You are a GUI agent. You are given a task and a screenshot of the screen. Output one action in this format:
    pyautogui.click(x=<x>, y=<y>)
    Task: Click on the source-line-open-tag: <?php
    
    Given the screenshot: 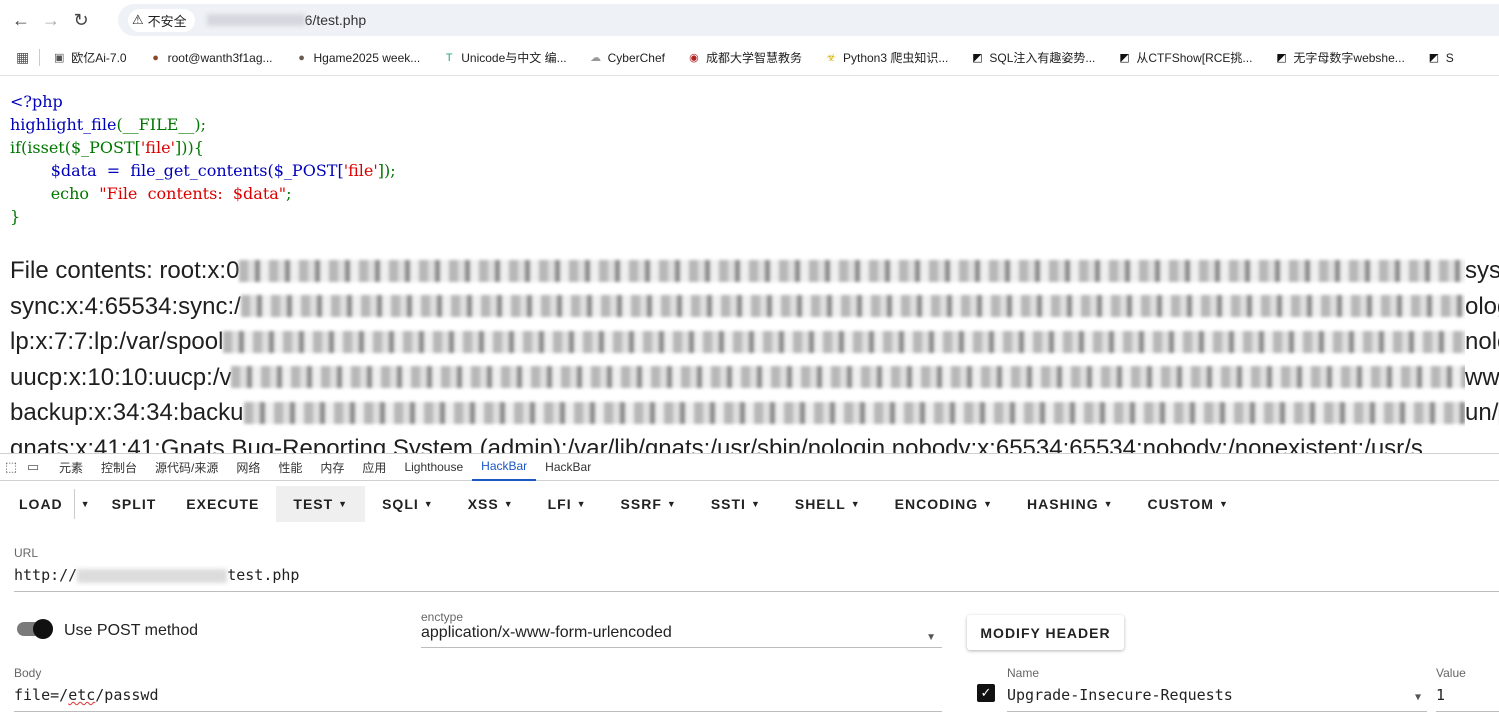 What is the action you would take?
    pyautogui.click(x=36, y=101)
    